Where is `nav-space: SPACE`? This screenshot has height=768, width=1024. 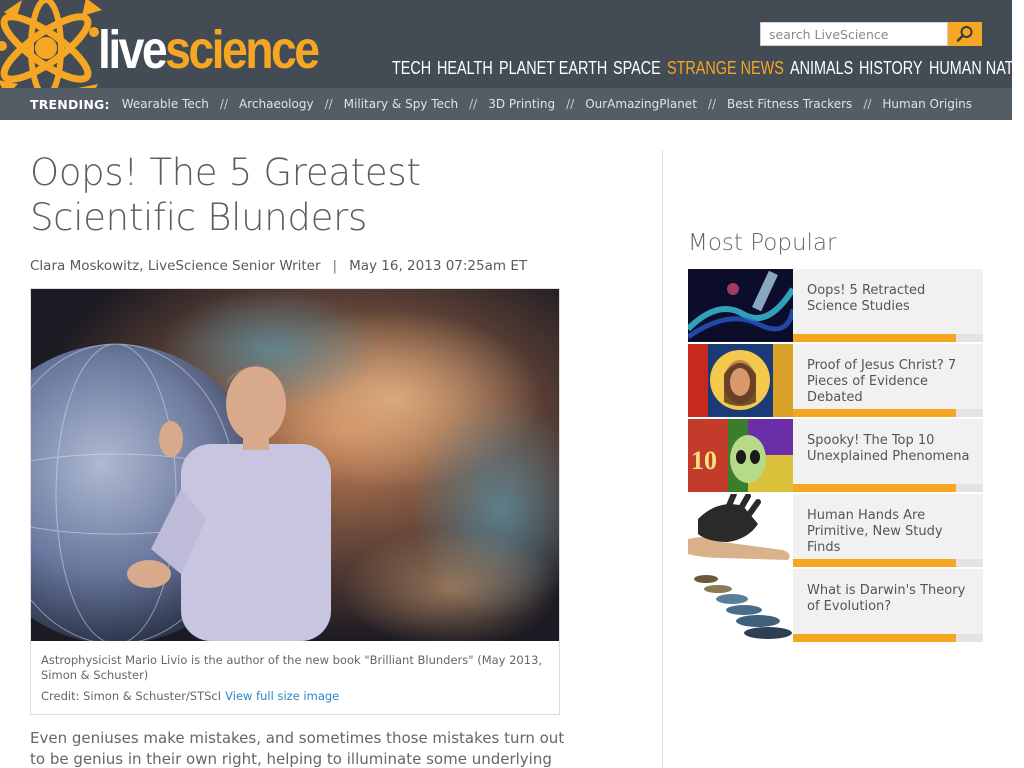
nav-space: SPACE is located at coordinates (637, 68).